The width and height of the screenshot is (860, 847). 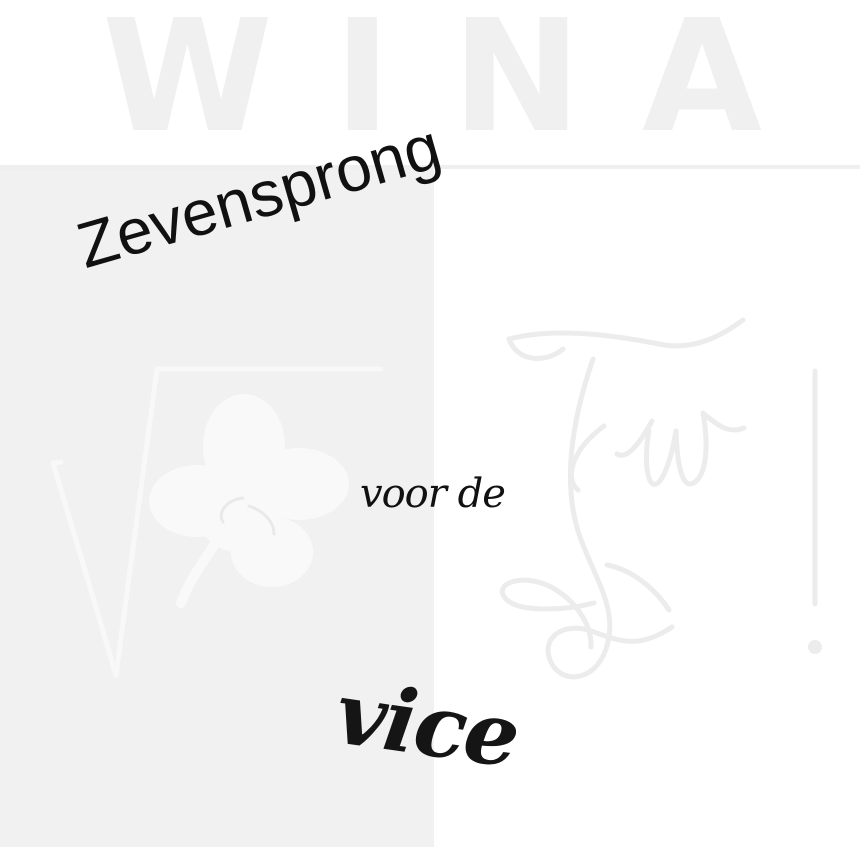 I want to click on title-vice: vice, so click(x=427, y=725).